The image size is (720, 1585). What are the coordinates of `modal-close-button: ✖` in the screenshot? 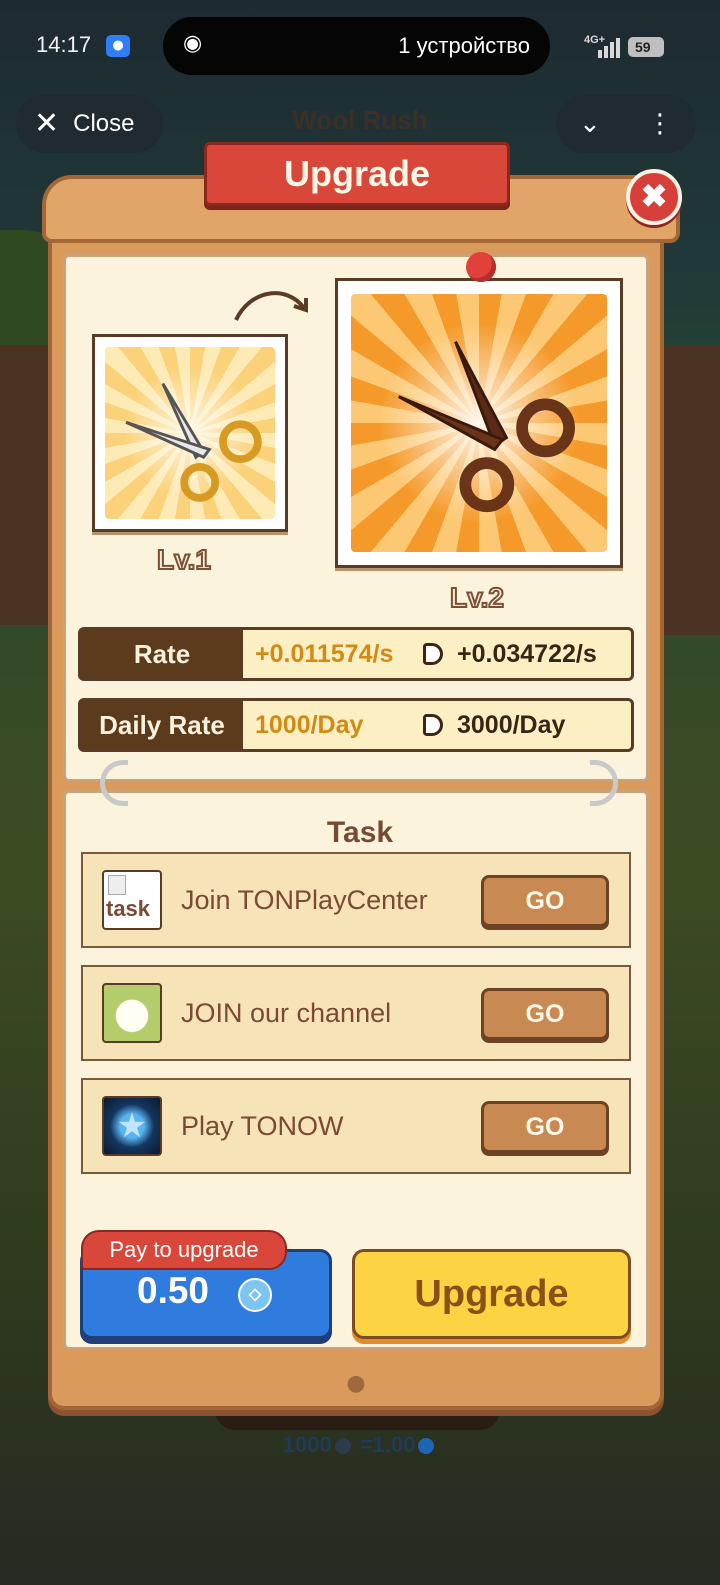 It's located at (654, 197).